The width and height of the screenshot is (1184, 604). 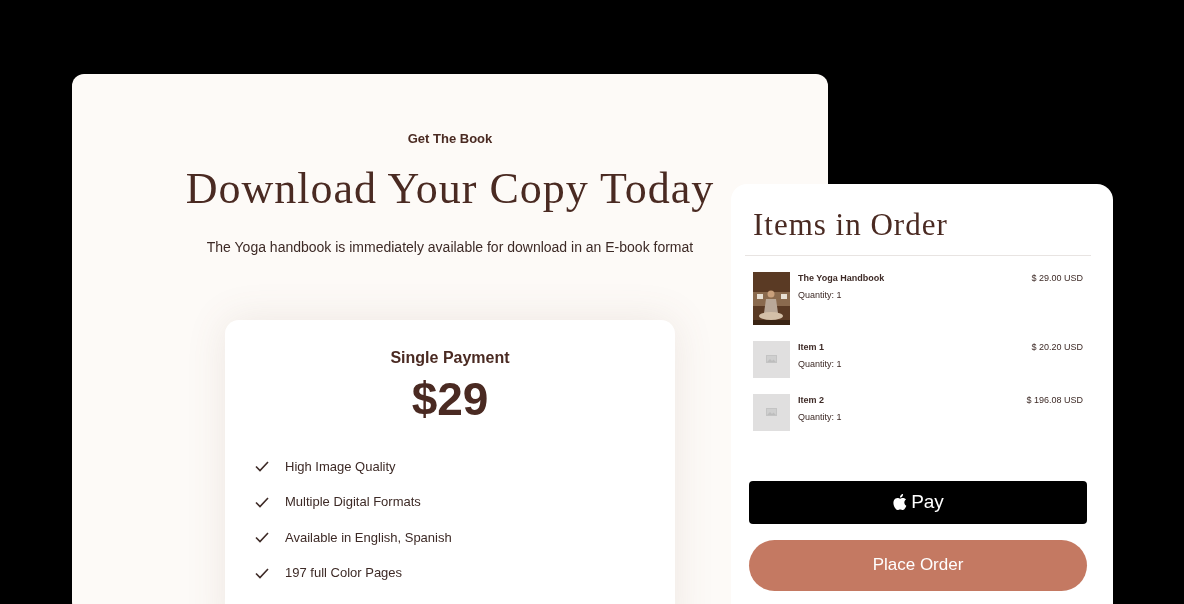 I want to click on feature-text: 197 full Color Pages, so click(x=344, y=573).